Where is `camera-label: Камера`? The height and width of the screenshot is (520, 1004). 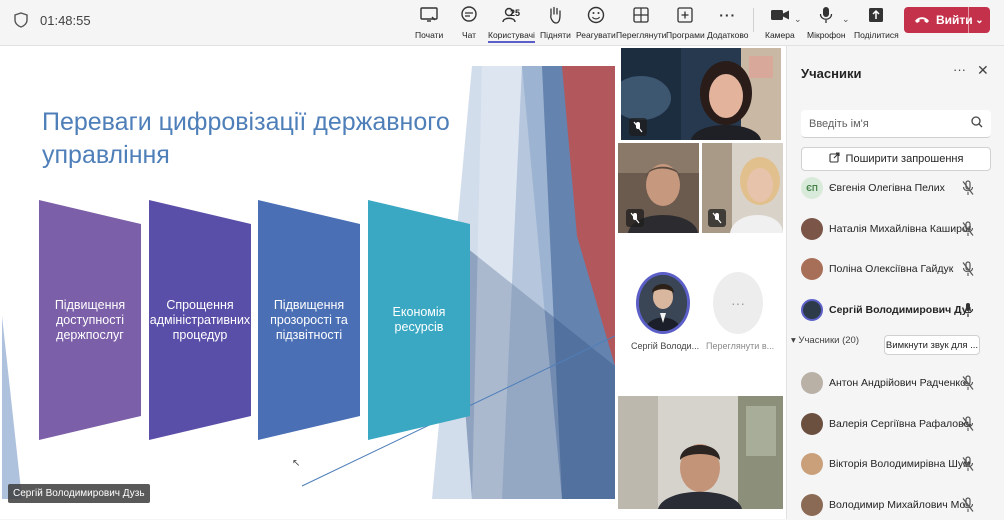 camera-label: Камера is located at coordinates (780, 35).